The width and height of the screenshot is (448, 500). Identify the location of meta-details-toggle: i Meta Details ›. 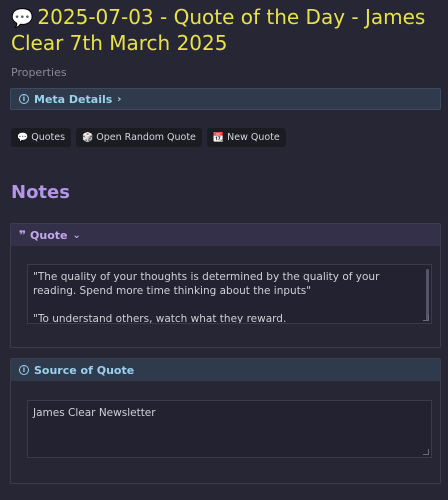
(225, 99).